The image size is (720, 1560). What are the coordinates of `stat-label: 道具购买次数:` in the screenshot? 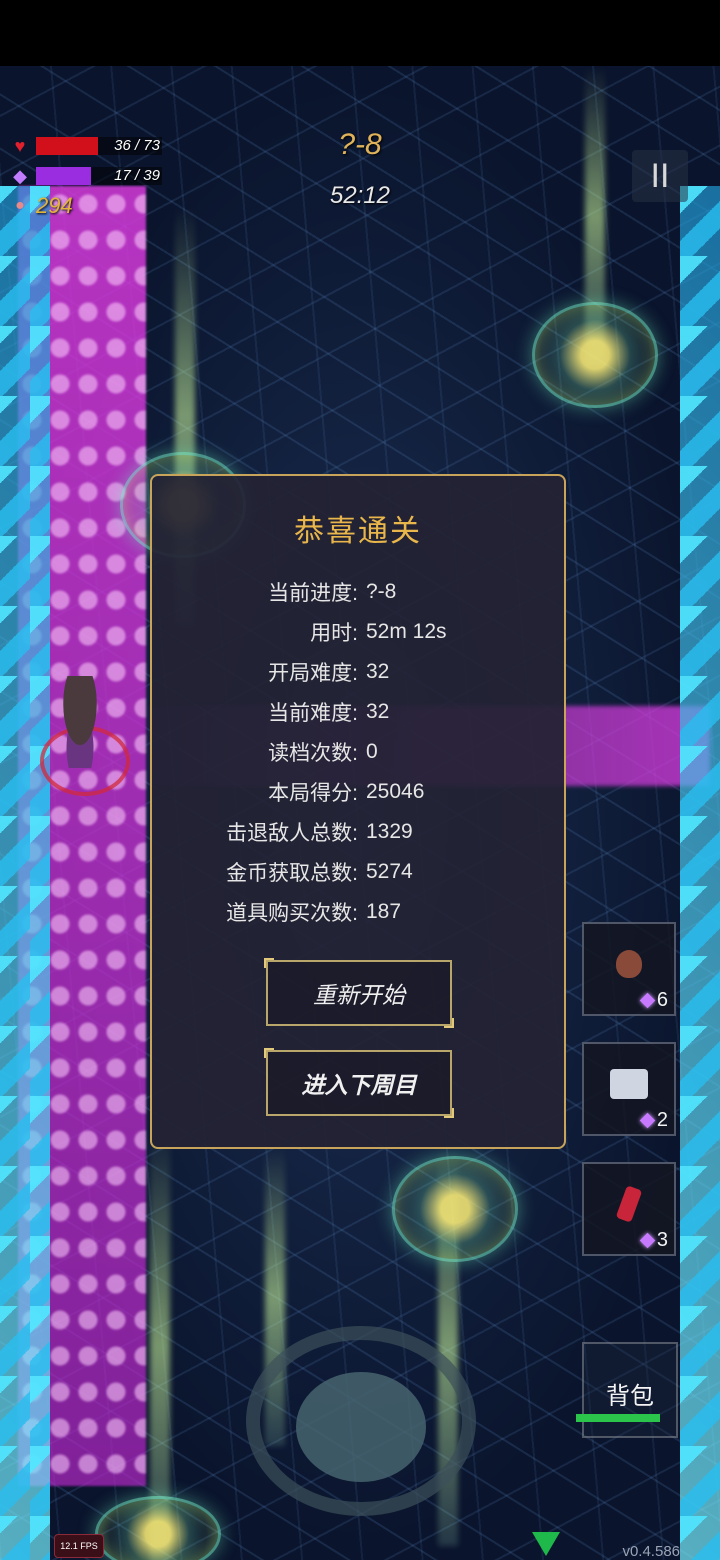 It's located at (292, 913).